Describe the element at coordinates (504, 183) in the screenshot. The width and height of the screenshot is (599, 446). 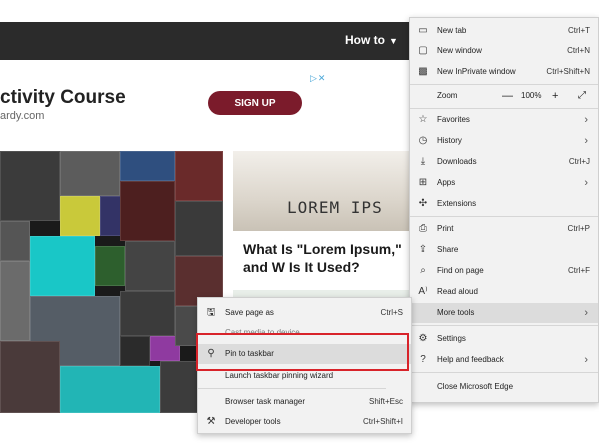
I see `menu-item-apps: ⊞ Apps ›` at that location.